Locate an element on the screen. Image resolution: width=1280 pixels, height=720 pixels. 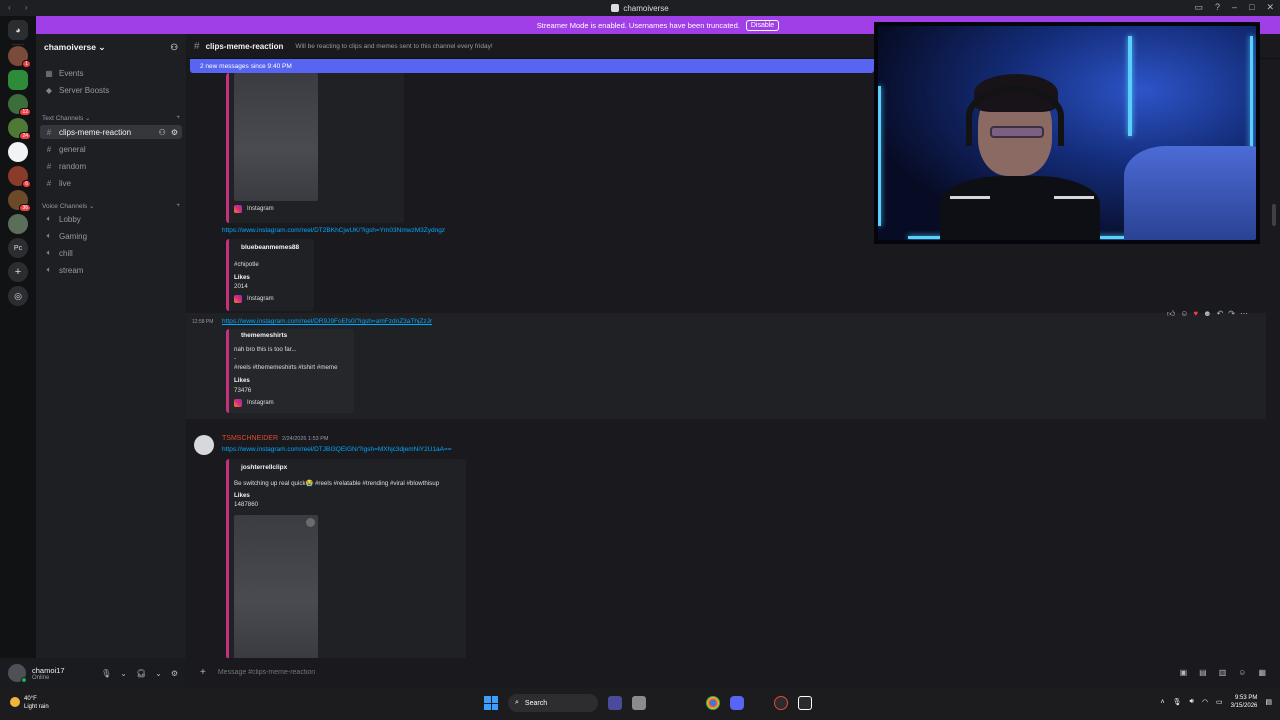
forward-icon: ↷ is located at coordinates (1231, 314).